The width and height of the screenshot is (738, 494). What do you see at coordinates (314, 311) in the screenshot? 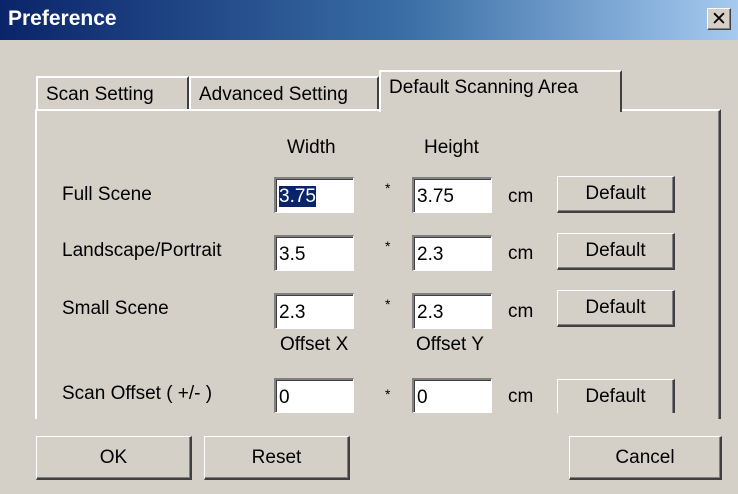
I see `small-scene-width-input: 2.3` at bounding box center [314, 311].